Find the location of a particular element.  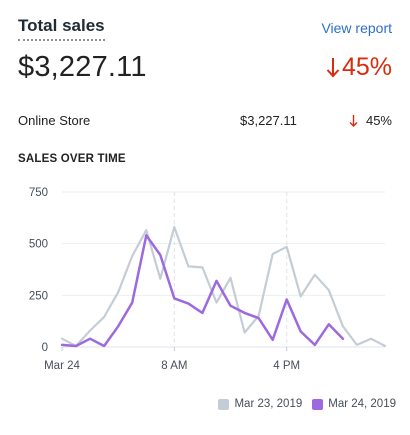

y-tick-label: 500 is located at coordinates (38, 245).